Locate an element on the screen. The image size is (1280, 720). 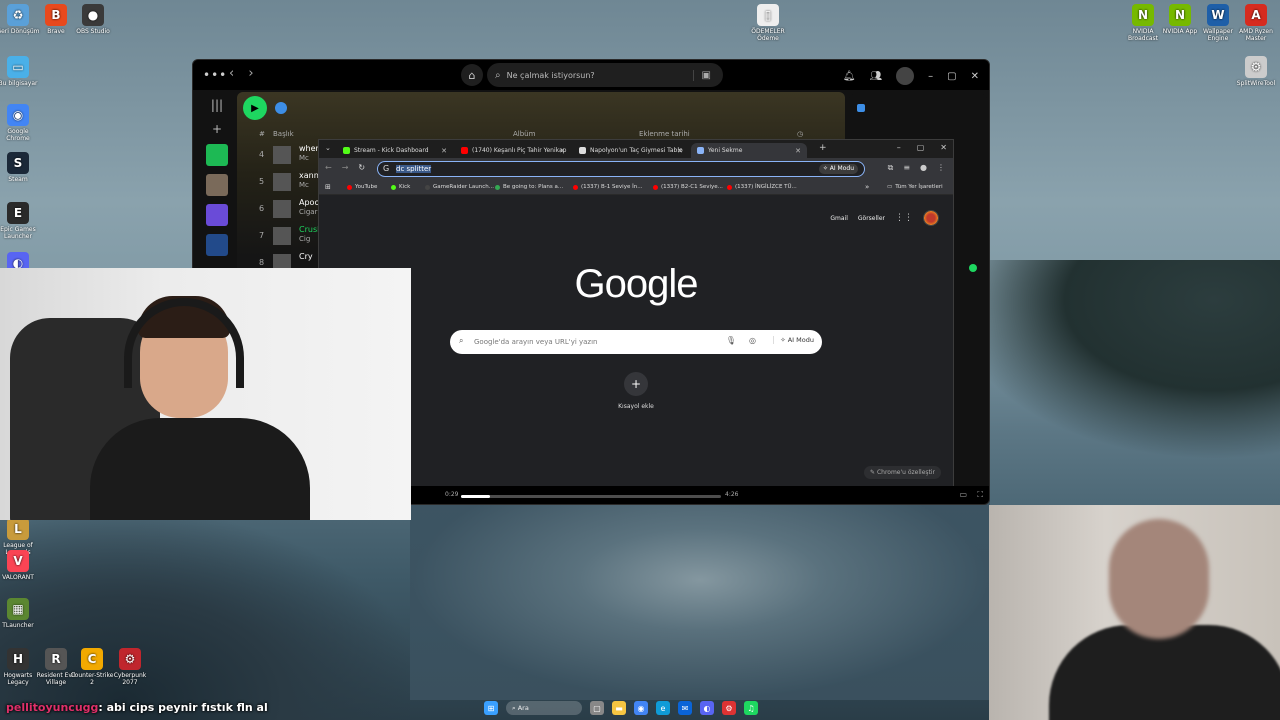
search-ai-mode-button: ✧ AI Modu is located at coordinates (793, 340).